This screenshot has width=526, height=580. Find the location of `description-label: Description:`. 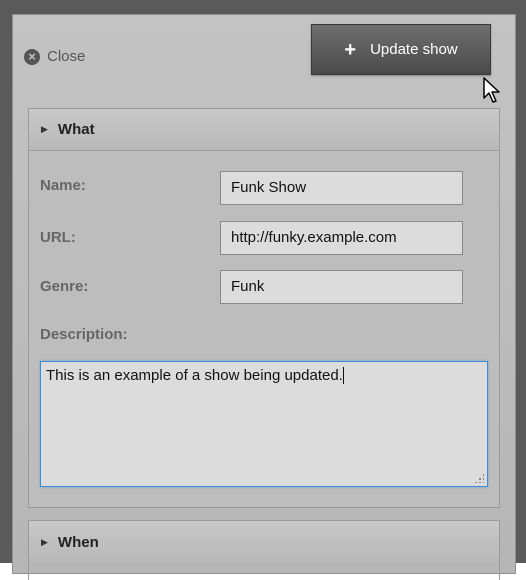

description-label: Description: is located at coordinates (84, 334).